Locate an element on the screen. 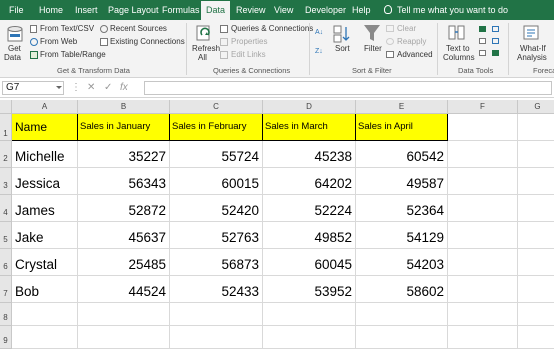  row-header: 5 is located at coordinates (6, 235).